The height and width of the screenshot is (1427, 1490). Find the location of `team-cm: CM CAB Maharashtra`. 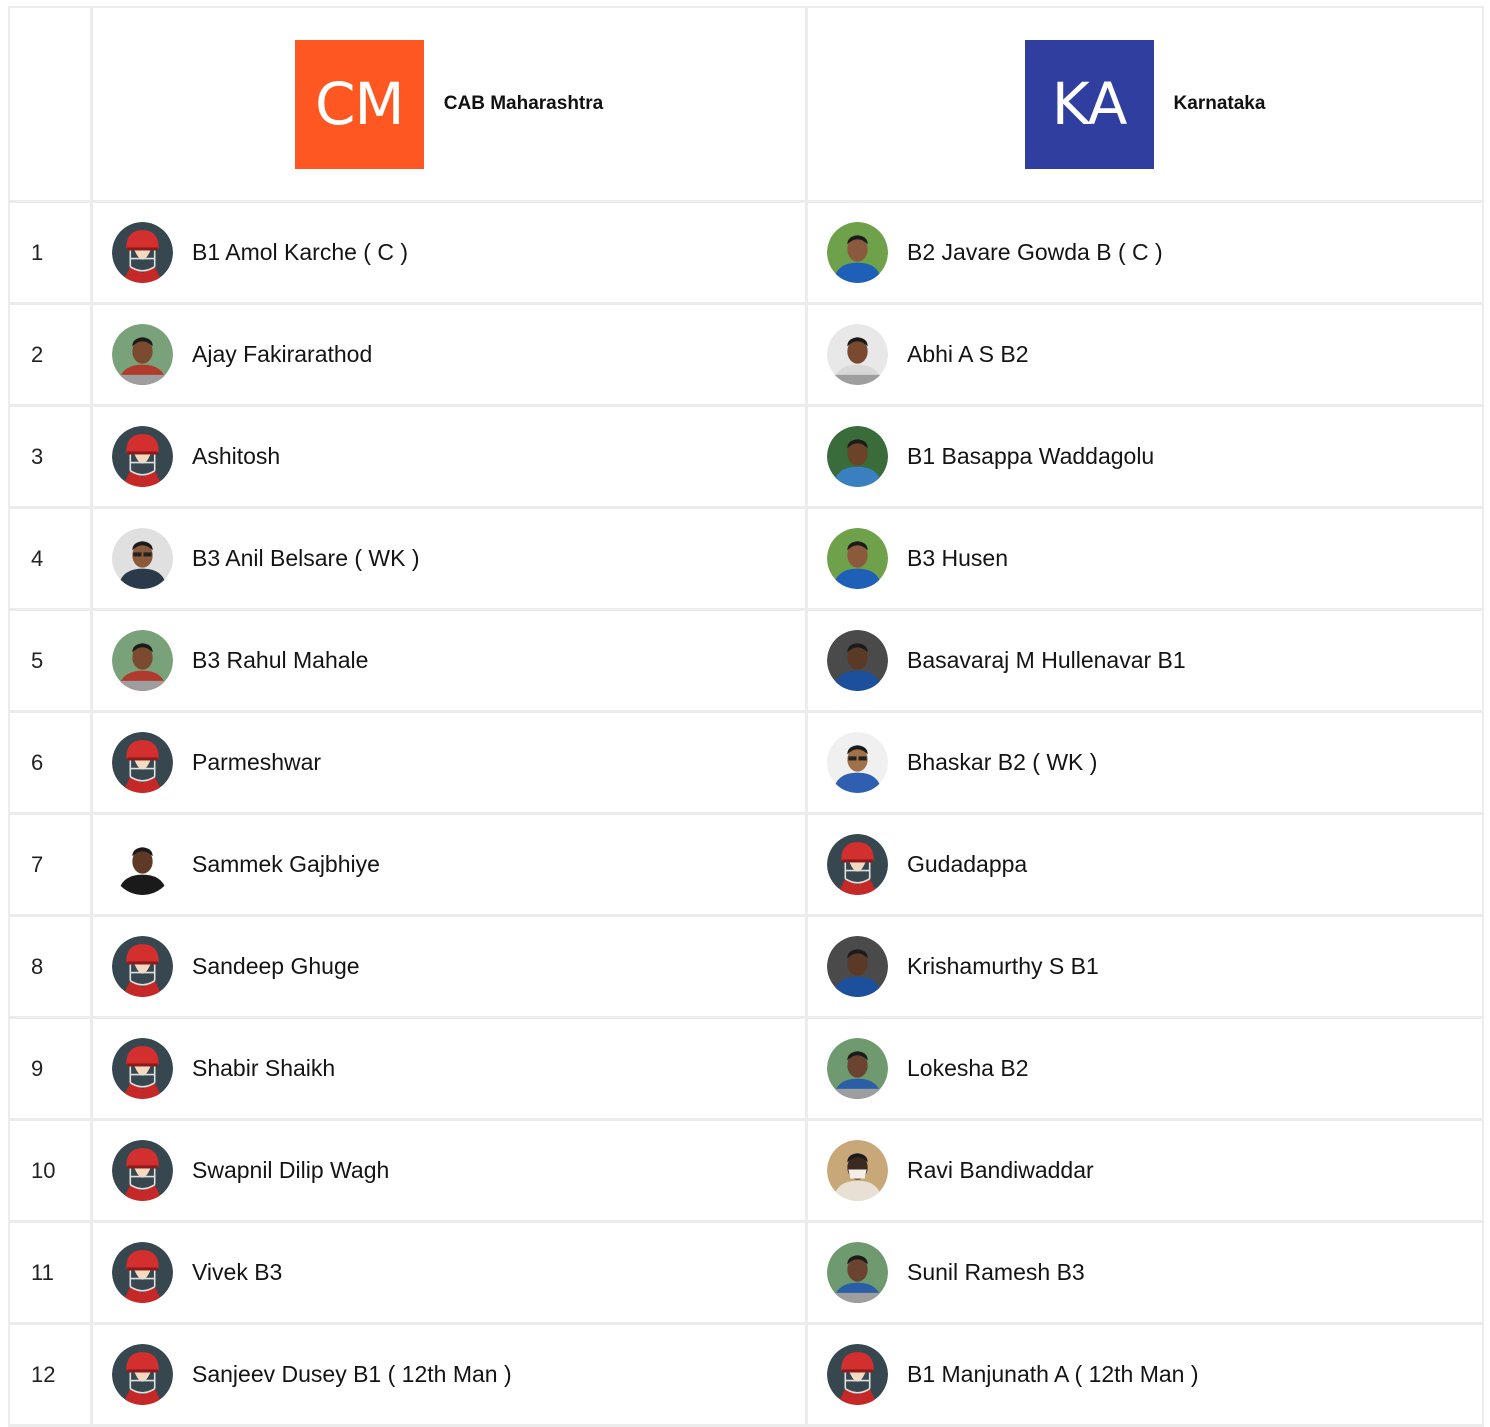

team-cm: CM CAB Maharashtra is located at coordinates (448, 104).